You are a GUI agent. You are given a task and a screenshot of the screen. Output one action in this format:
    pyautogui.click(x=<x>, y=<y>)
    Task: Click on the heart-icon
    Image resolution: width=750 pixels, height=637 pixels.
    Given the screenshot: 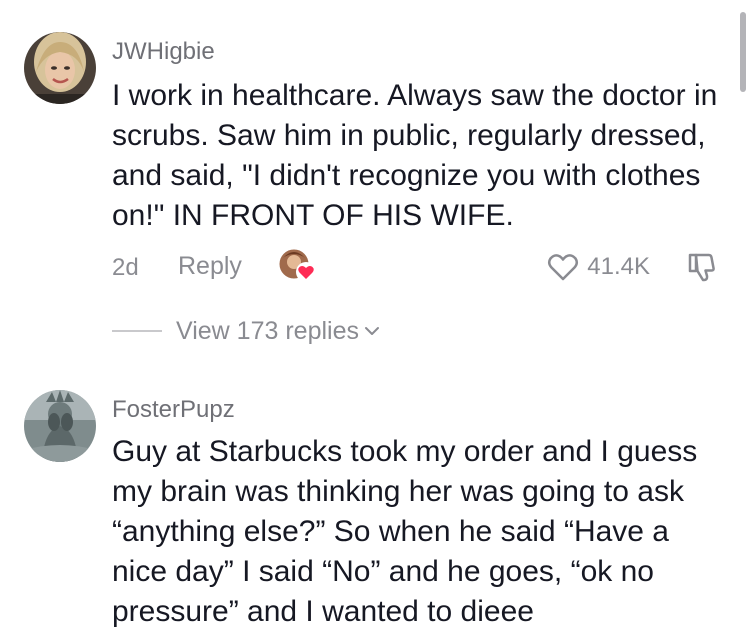 What is the action you would take?
    pyautogui.click(x=563, y=267)
    